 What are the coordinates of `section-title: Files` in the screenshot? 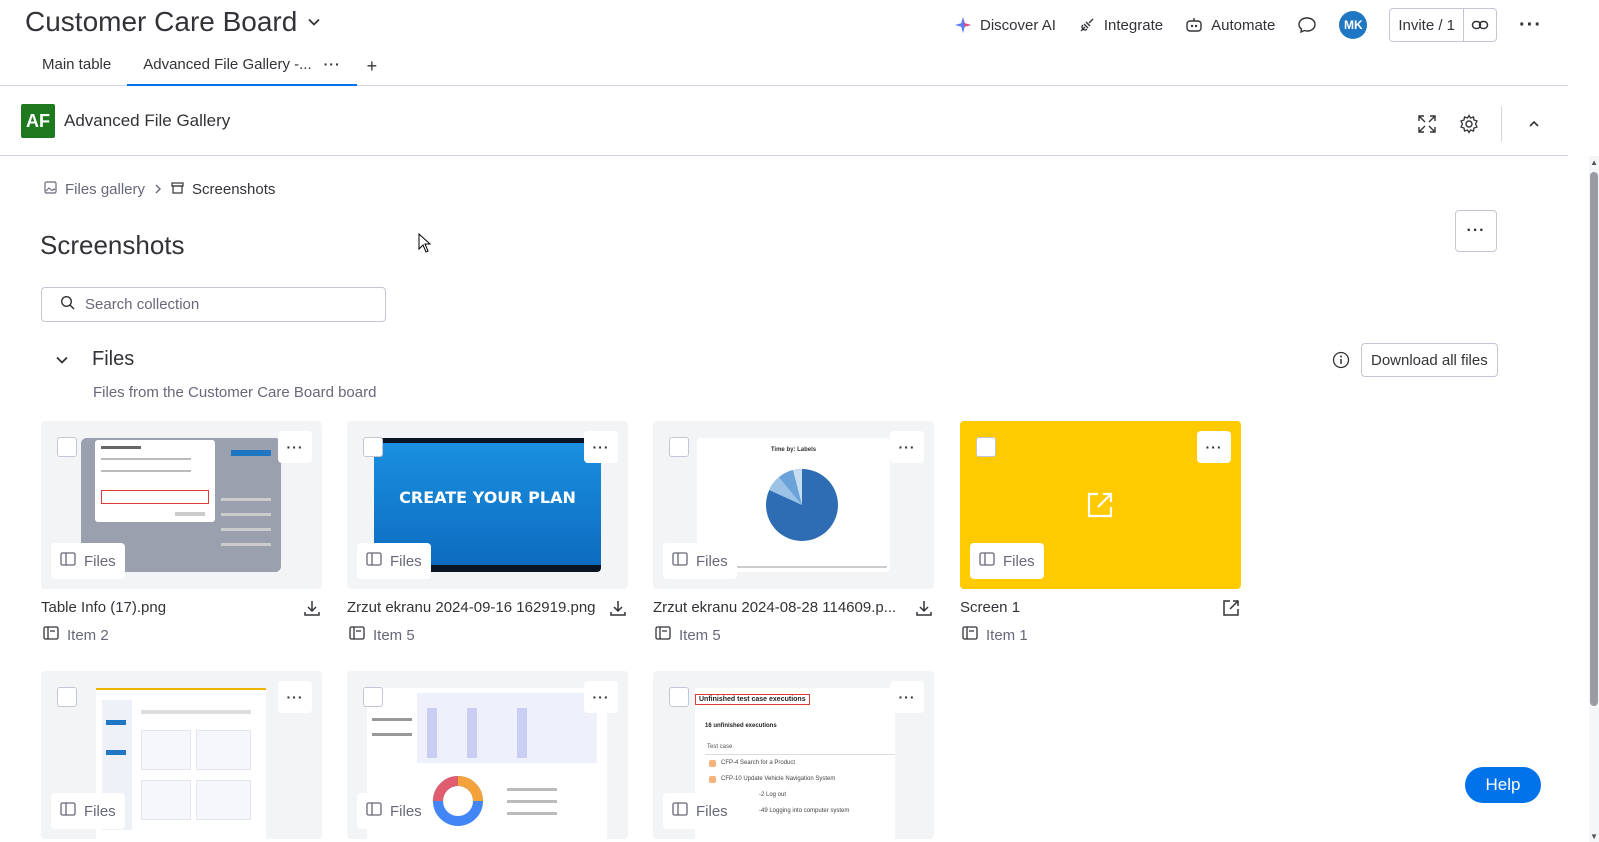 It's located at (113, 359).